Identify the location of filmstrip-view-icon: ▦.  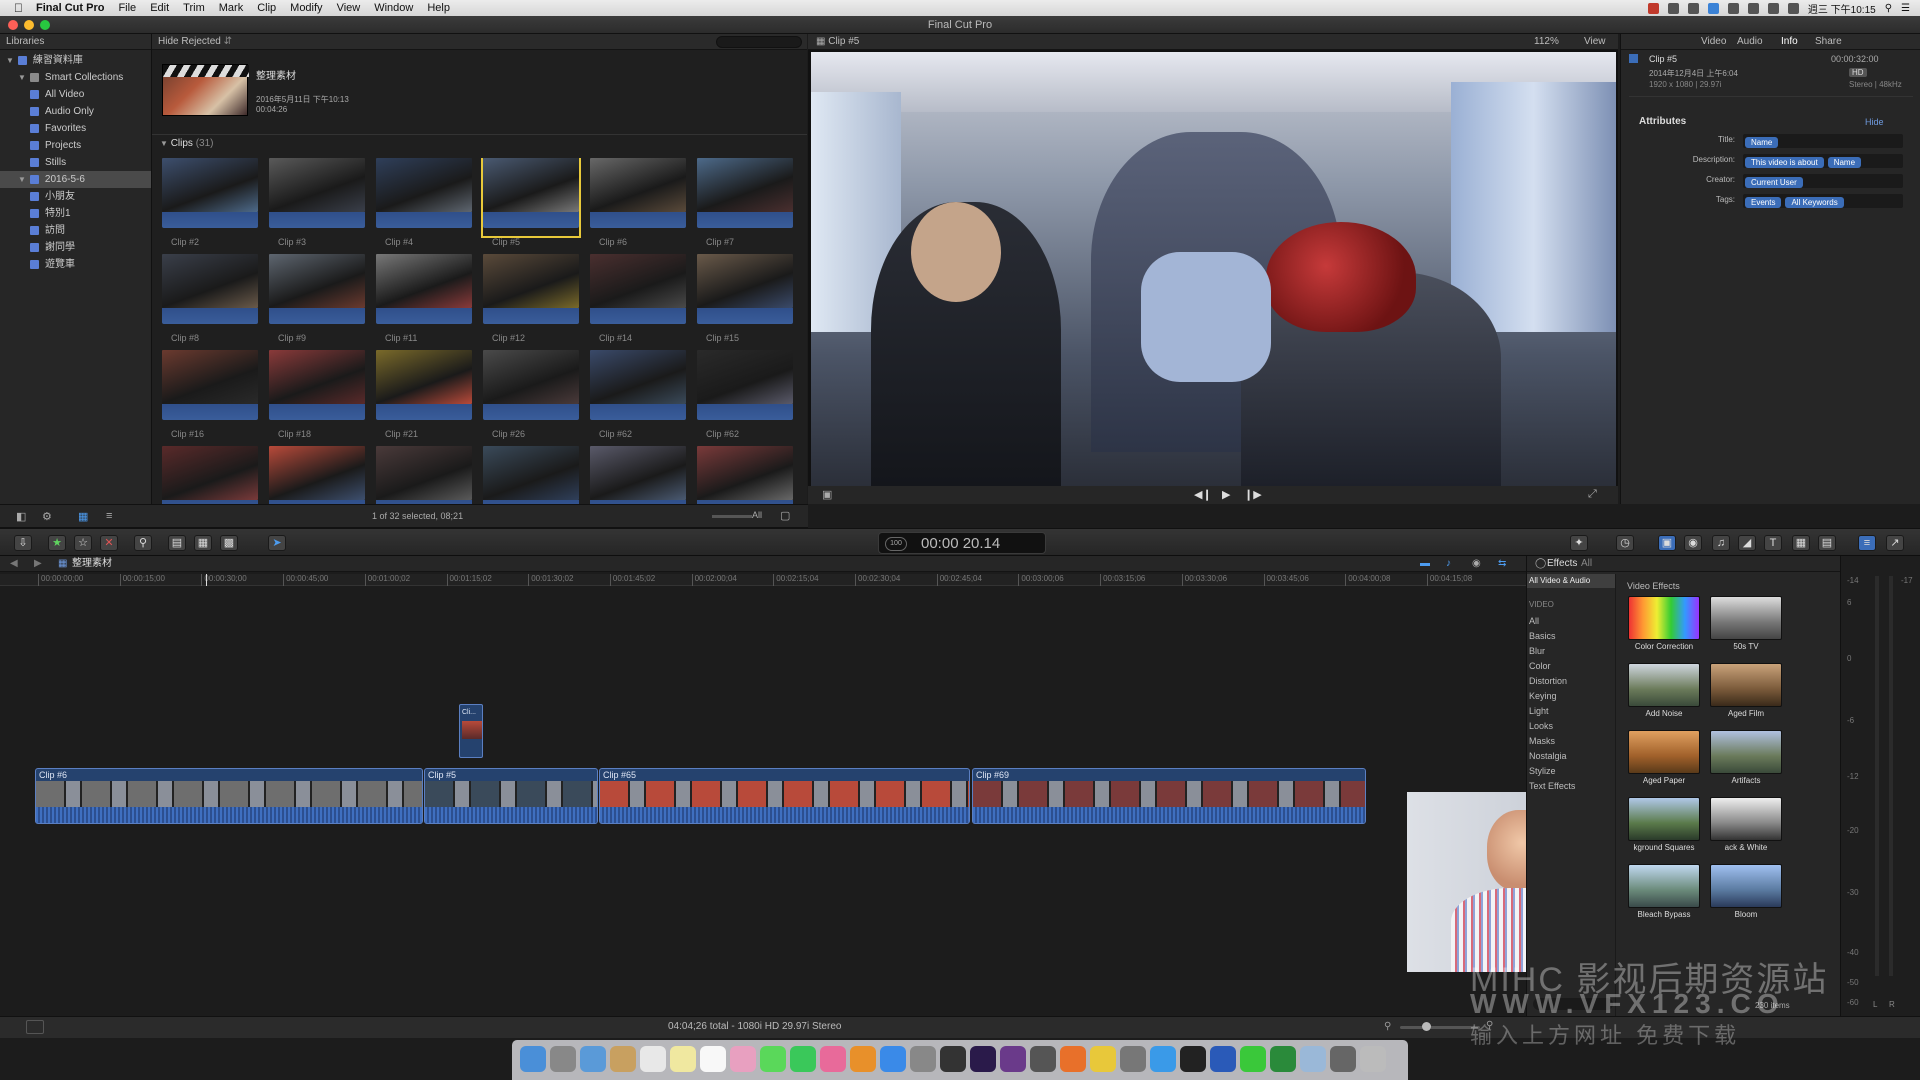
(83, 516).